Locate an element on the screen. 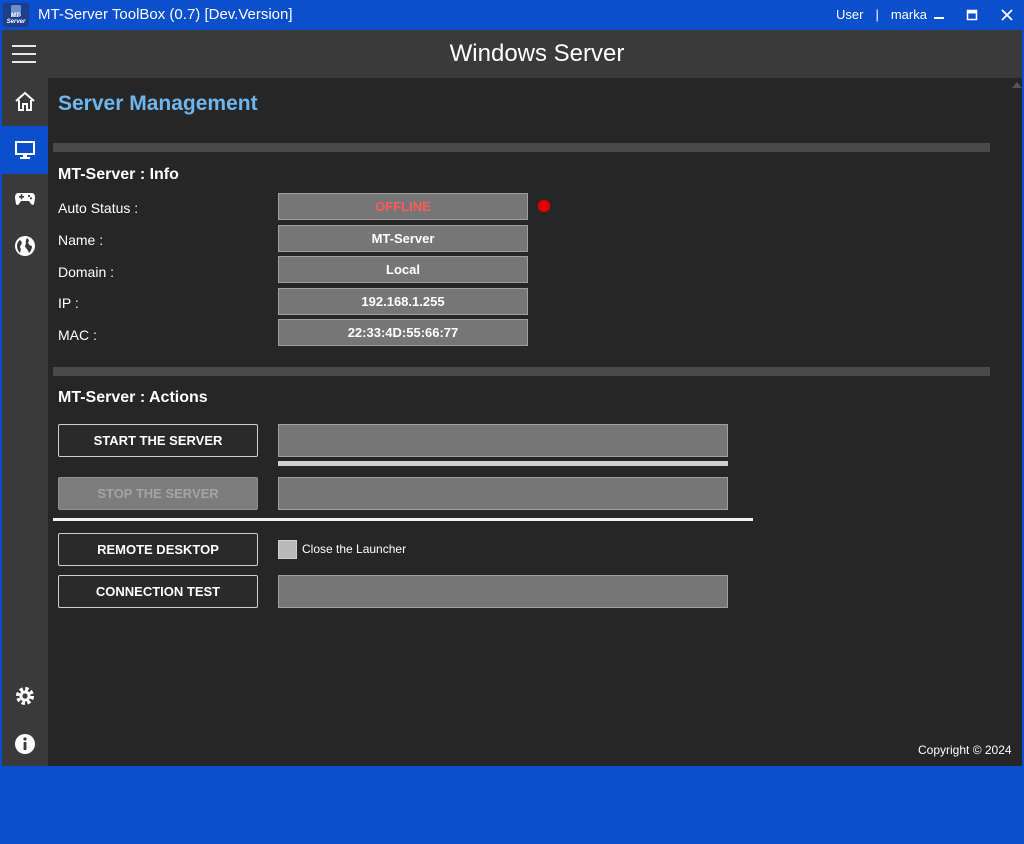 Image resolution: width=1024 pixels, height=844 pixels. start-server-button: START THE SERVER is located at coordinates (158, 440).